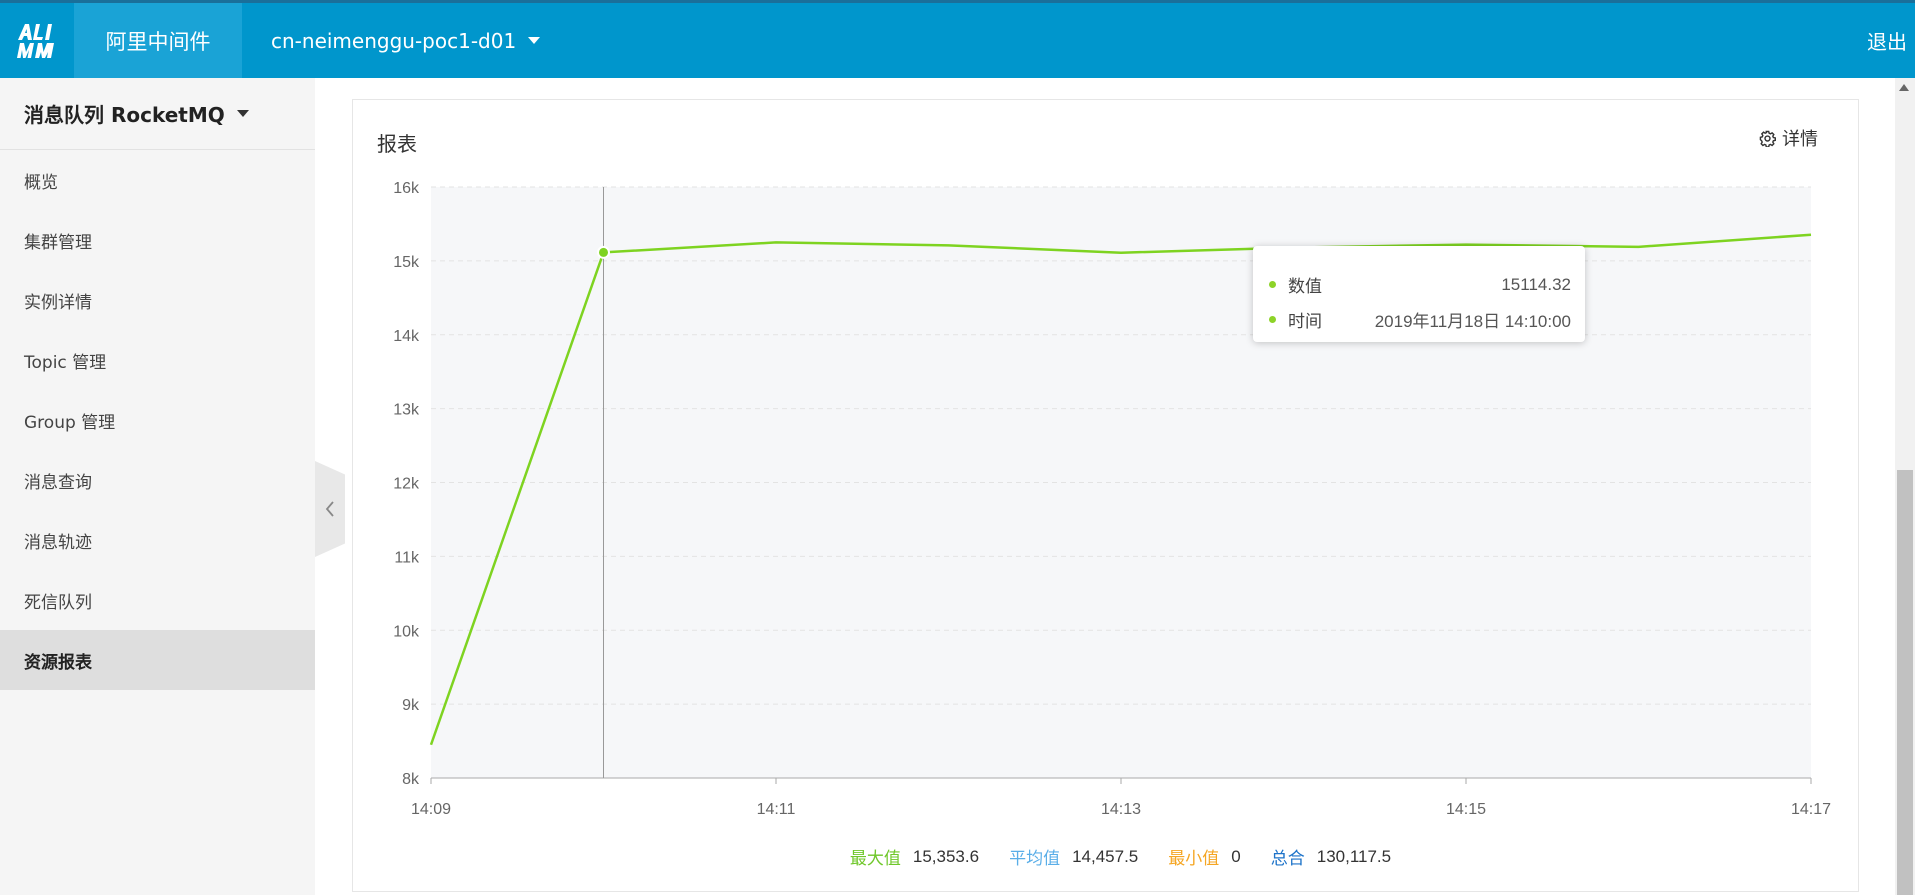 Image resolution: width=1915 pixels, height=895 pixels. What do you see at coordinates (406, 410) in the screenshot?
I see `y-tick-label: 13k` at bounding box center [406, 410].